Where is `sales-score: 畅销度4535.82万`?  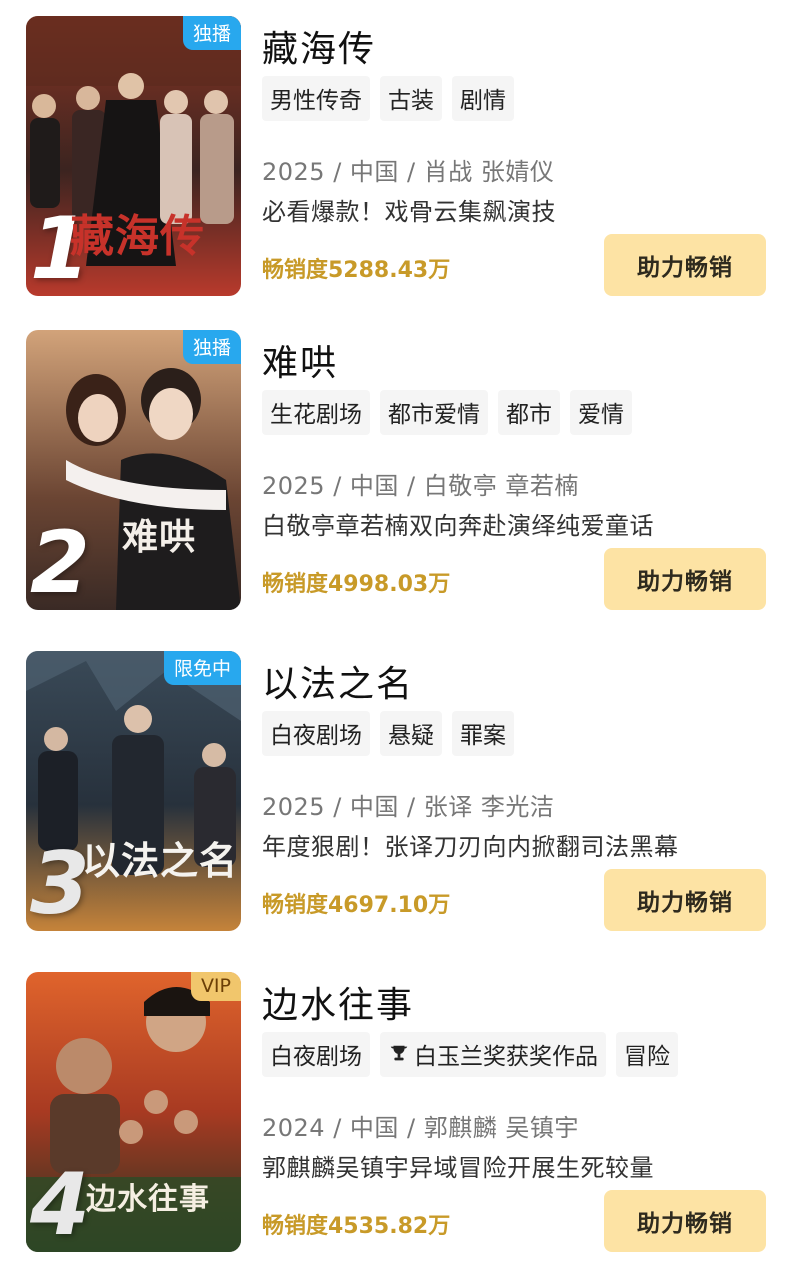 sales-score: 畅销度4535.82万 is located at coordinates (356, 1226).